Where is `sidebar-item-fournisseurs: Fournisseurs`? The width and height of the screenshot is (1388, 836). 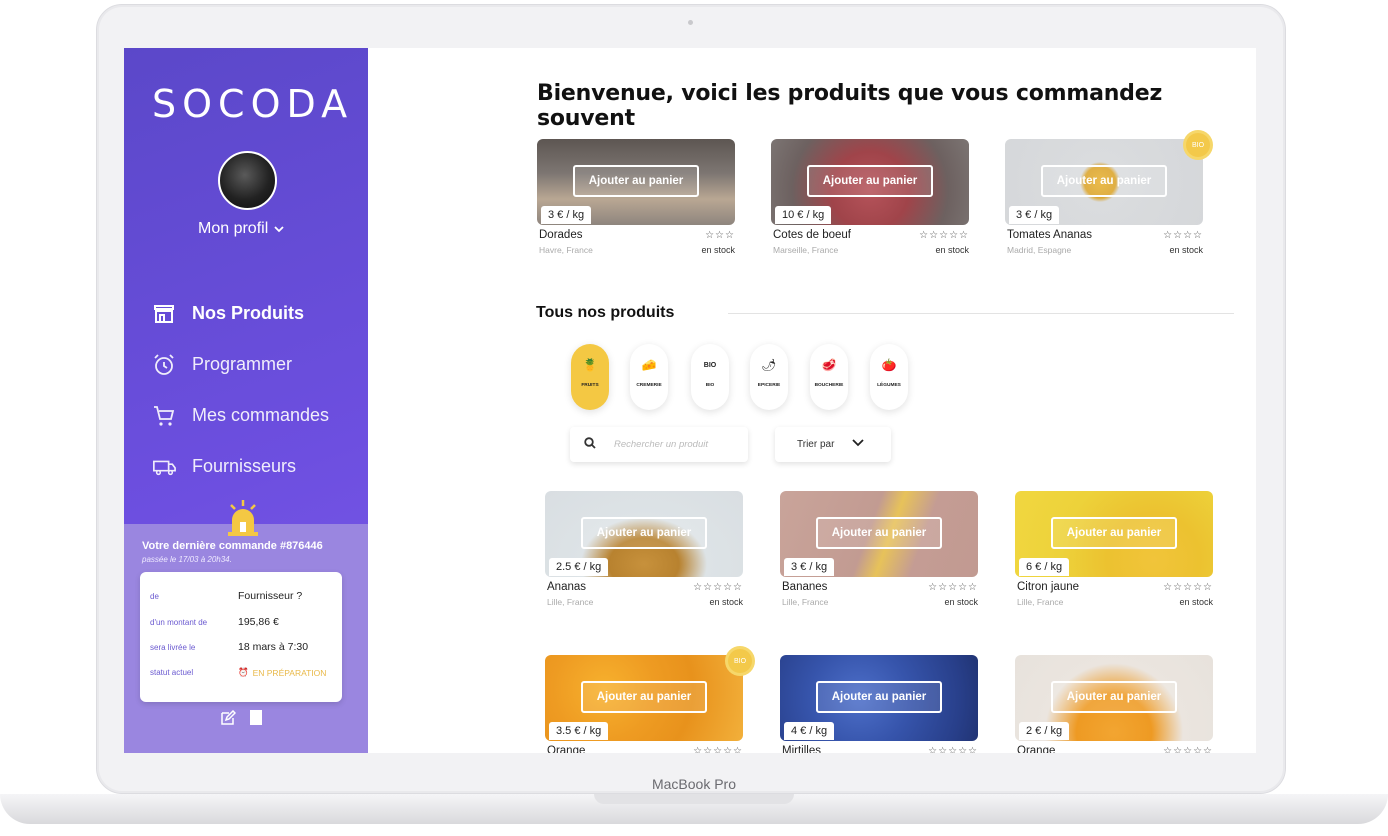 sidebar-item-fournisseurs: Fournisseurs is located at coordinates (240, 466).